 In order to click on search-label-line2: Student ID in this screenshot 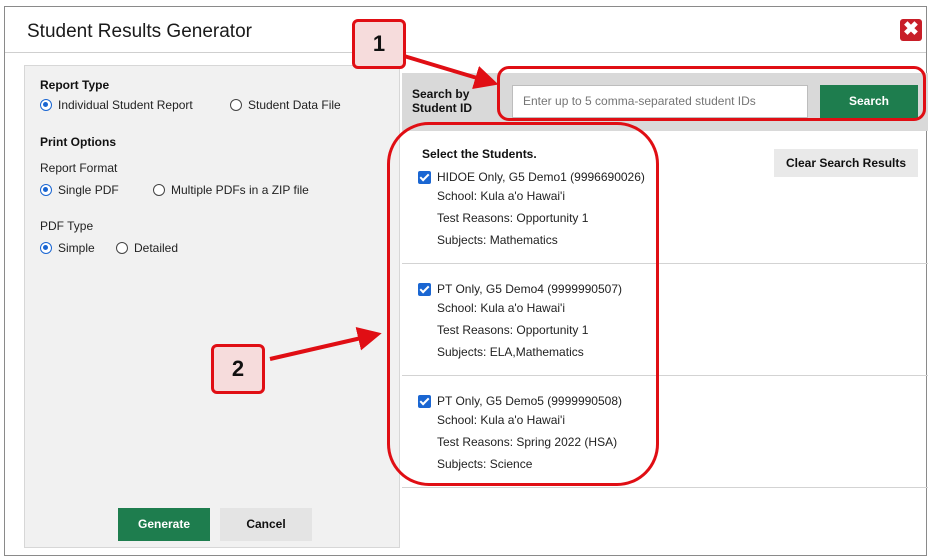, I will do `click(442, 108)`.